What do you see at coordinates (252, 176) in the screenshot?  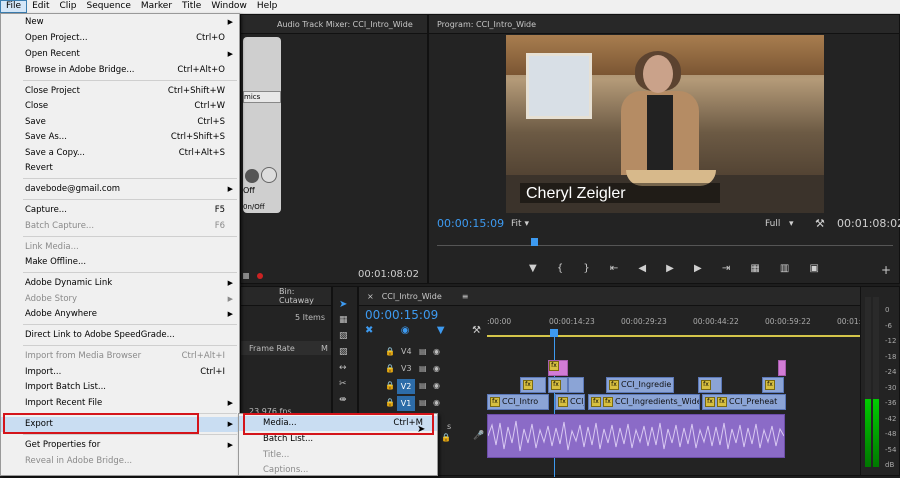 I see `pan-knob-icon` at bounding box center [252, 176].